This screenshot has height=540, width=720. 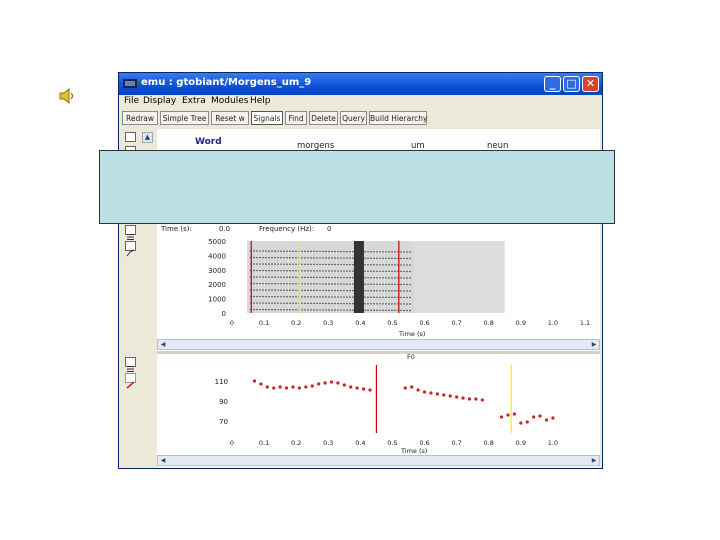 What do you see at coordinates (267, 118) in the screenshot?
I see `signals-button: Signals` at bounding box center [267, 118].